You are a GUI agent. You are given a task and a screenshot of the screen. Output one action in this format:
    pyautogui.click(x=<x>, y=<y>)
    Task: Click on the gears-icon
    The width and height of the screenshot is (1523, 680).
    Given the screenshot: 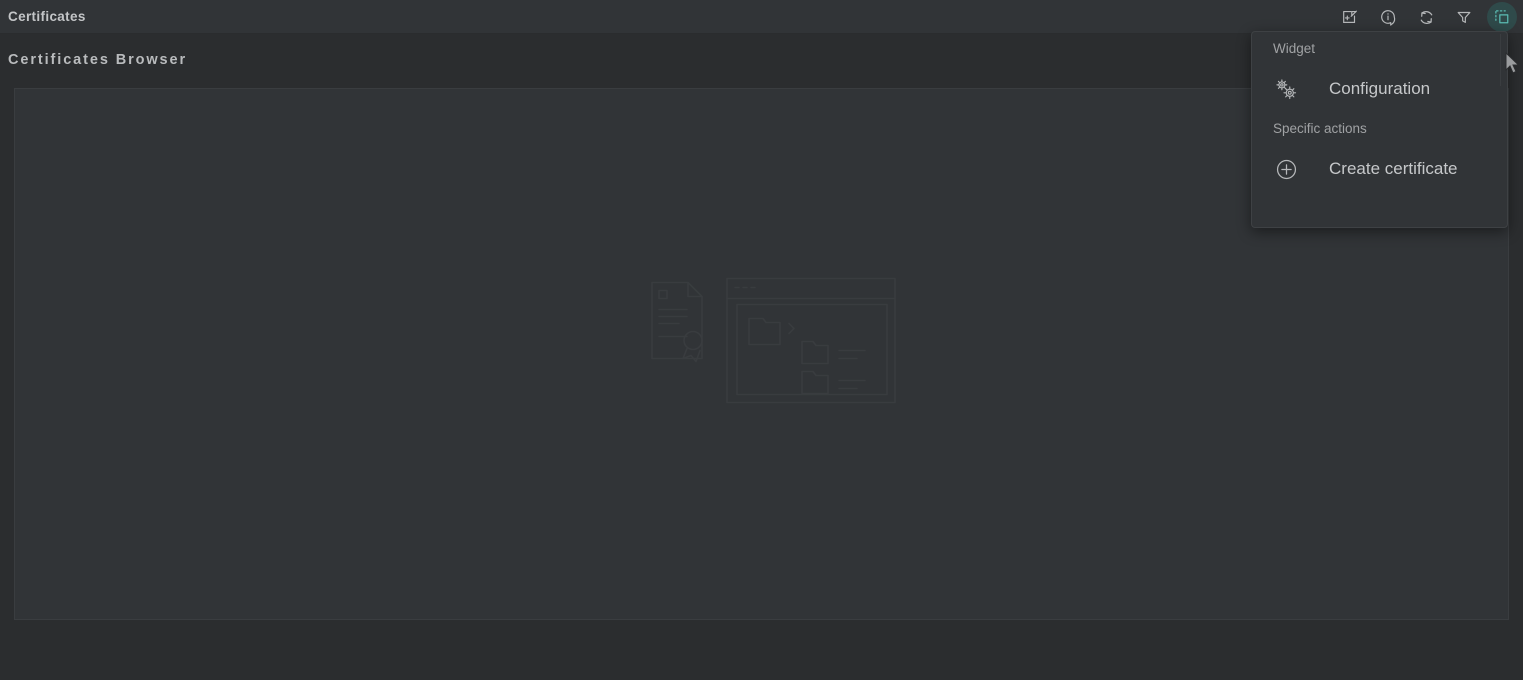 What is the action you would take?
    pyautogui.click(x=1286, y=89)
    